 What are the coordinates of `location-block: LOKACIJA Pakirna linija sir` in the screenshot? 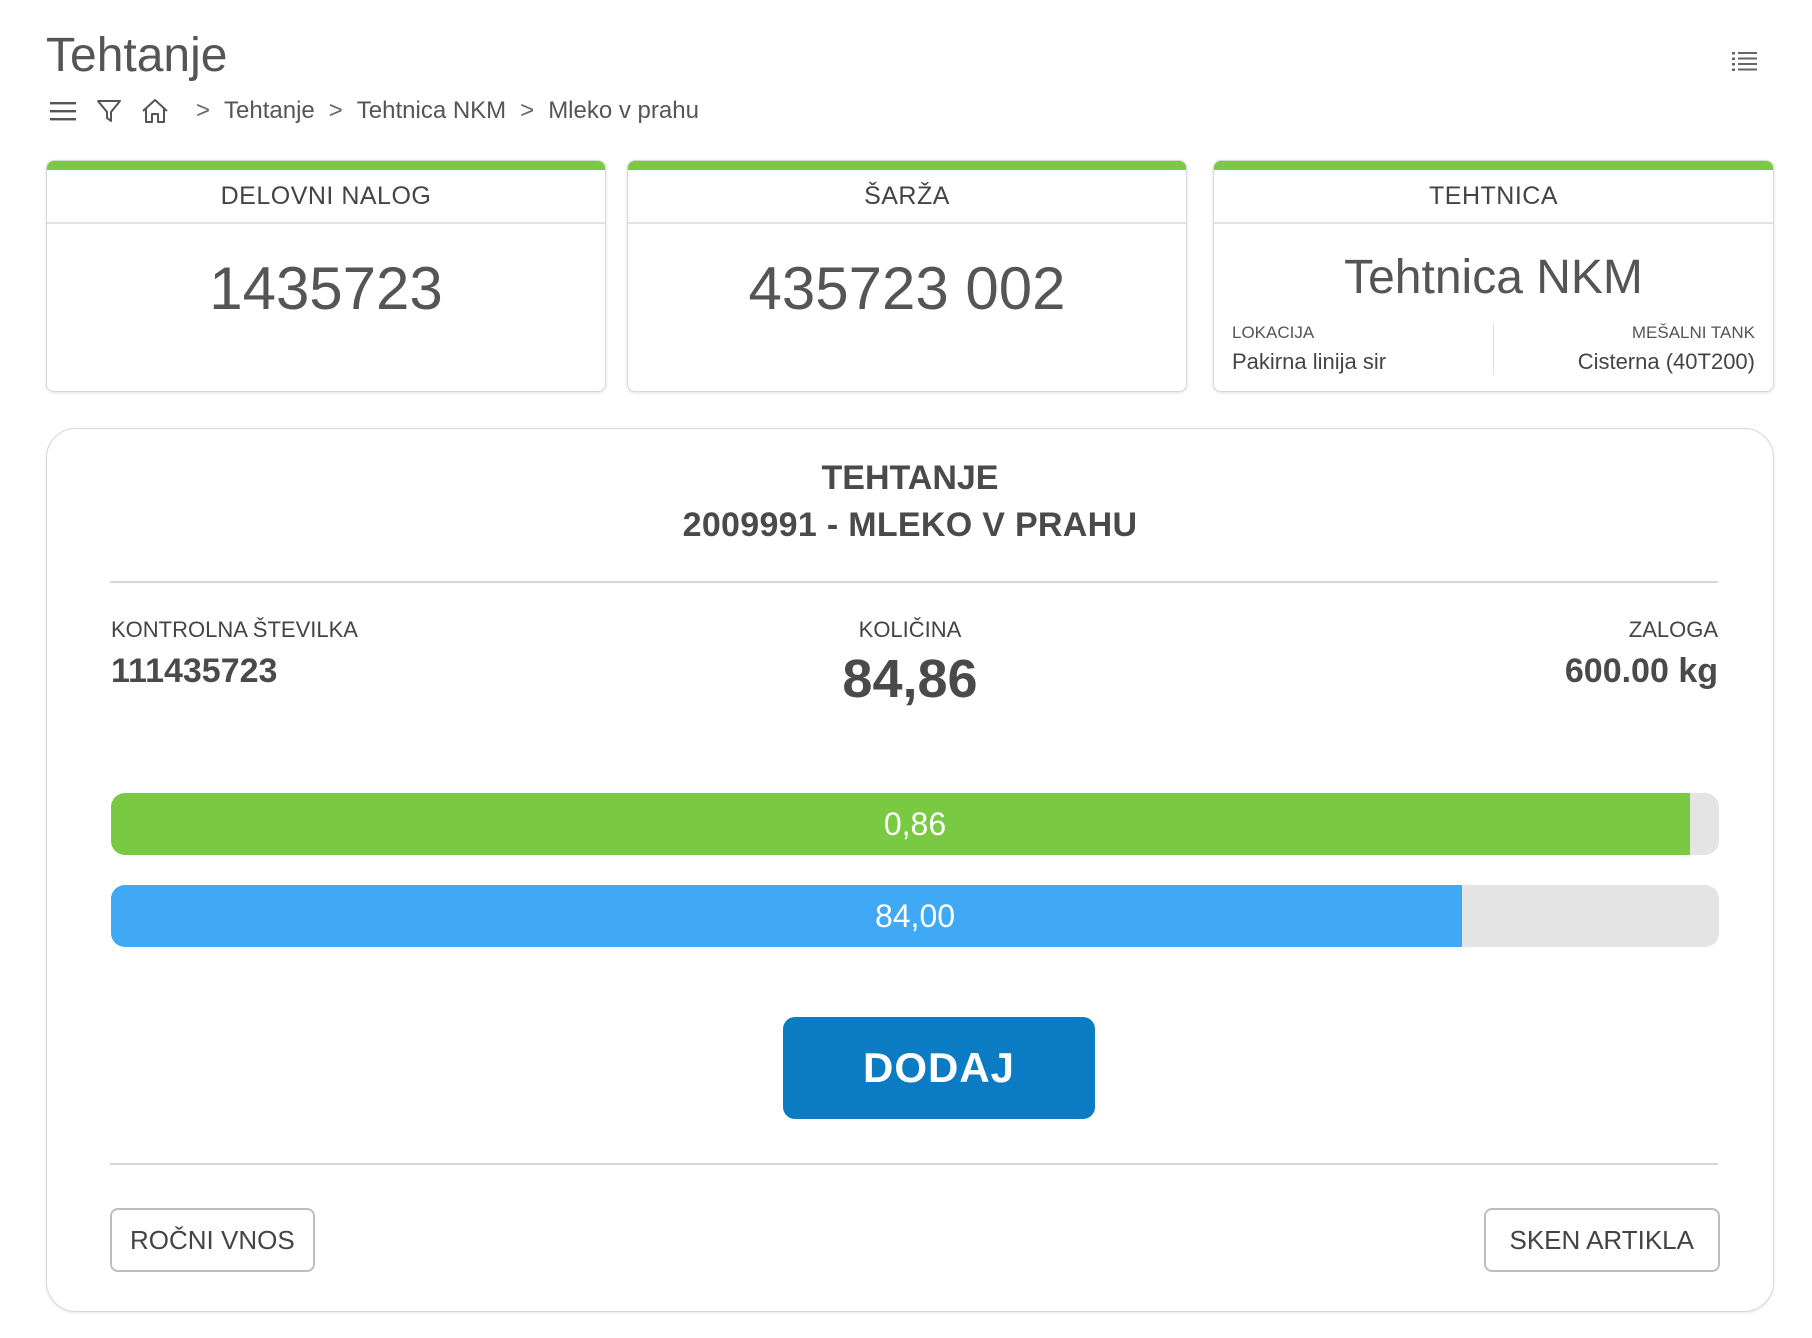 It's located at (1362, 349).